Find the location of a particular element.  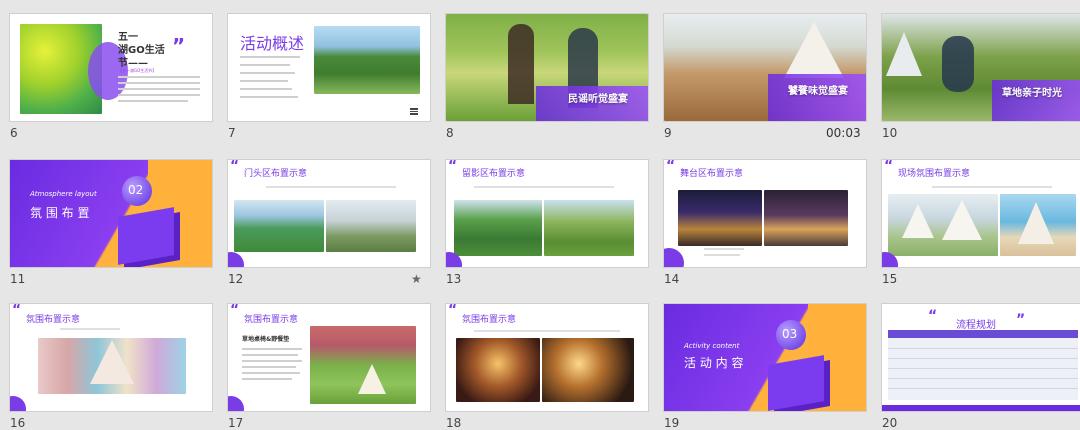

slide-thumb-11: 02 Atmosphere layout 氛 围 布 置 is located at coordinates (111, 213).